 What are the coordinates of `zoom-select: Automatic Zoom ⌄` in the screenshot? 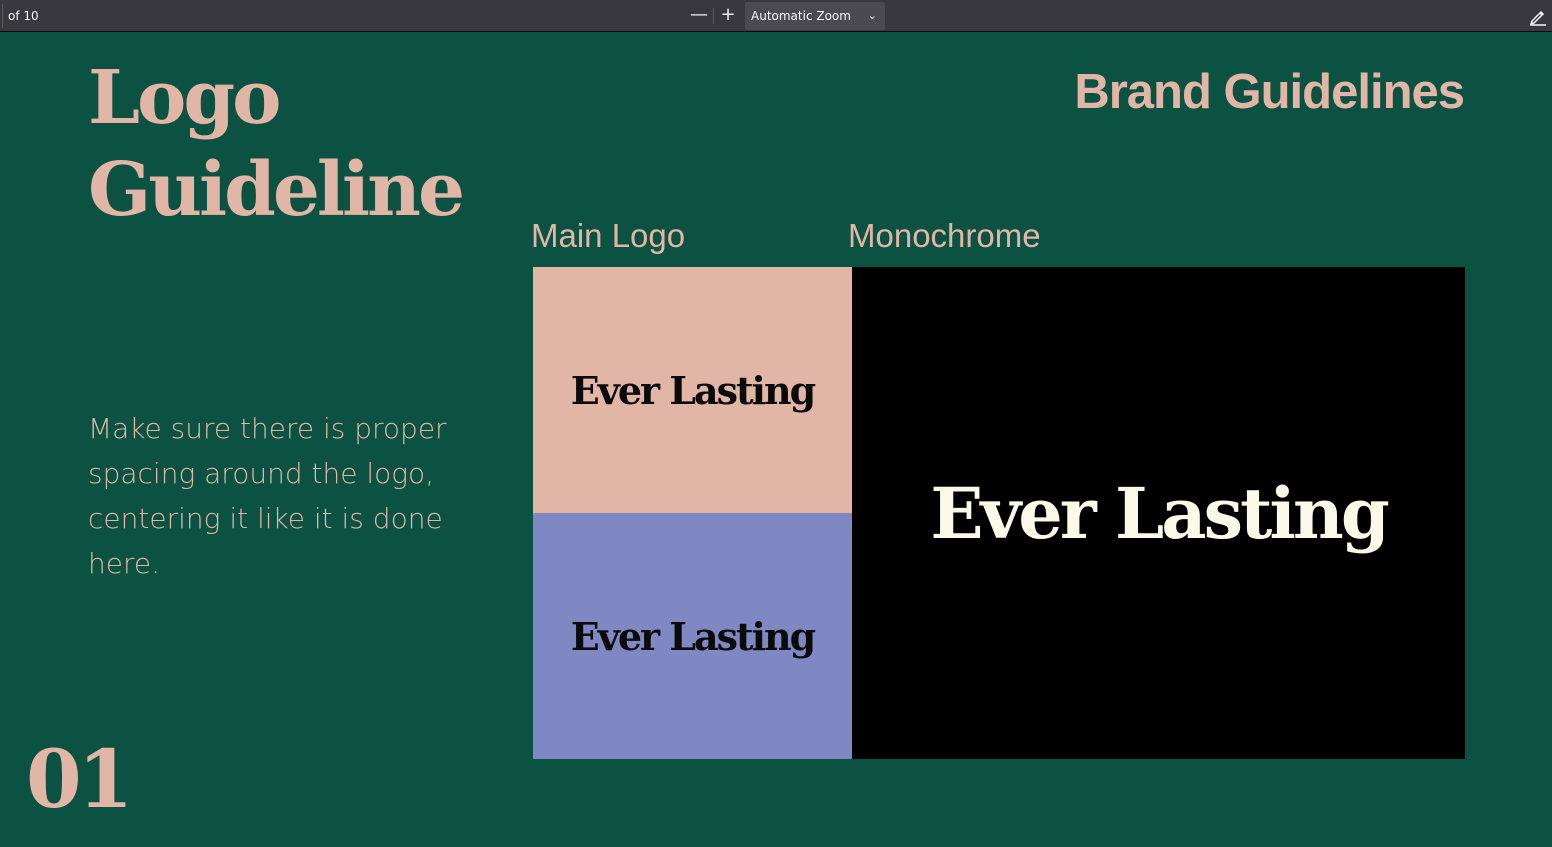 It's located at (815, 16).